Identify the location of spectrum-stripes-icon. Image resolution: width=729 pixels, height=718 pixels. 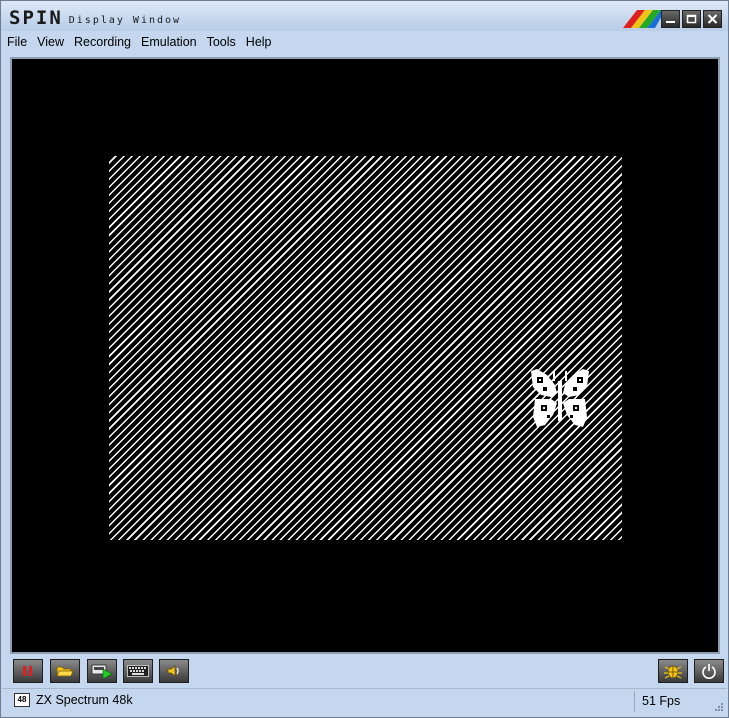
(643, 19).